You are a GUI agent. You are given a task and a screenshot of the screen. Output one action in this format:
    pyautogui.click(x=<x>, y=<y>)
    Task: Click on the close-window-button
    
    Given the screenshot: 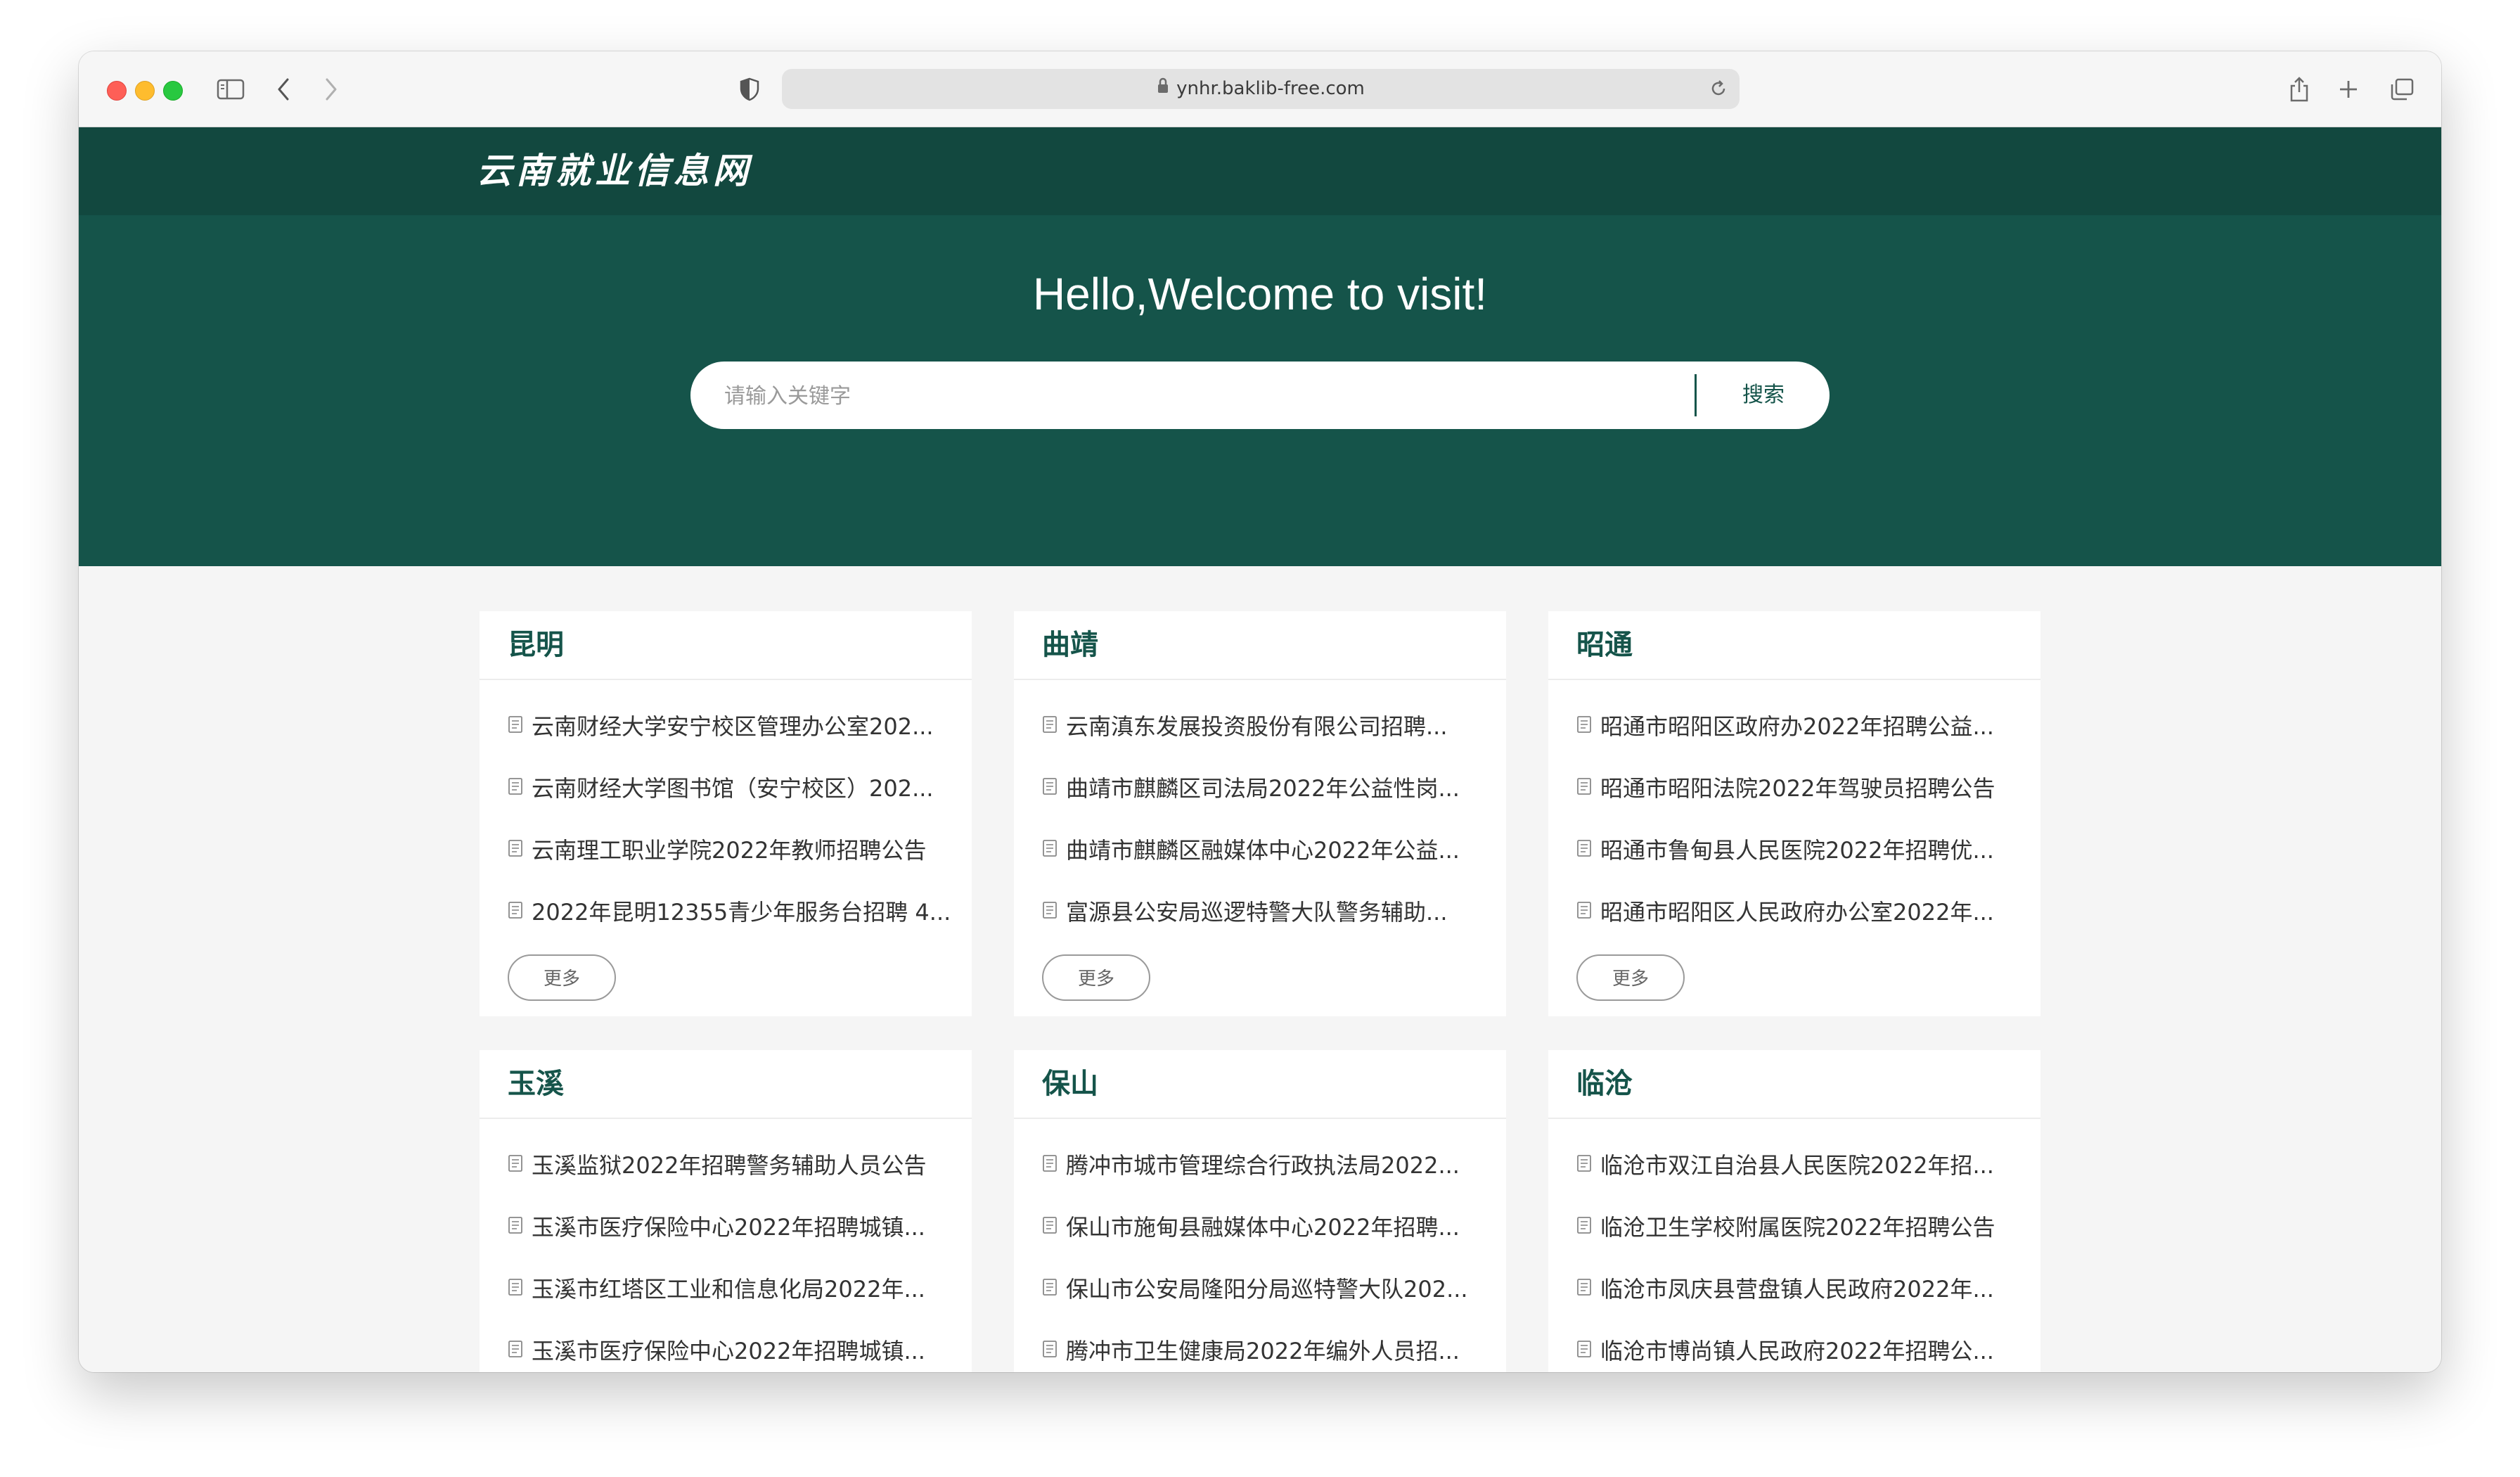 What is the action you would take?
    pyautogui.click(x=117, y=91)
    